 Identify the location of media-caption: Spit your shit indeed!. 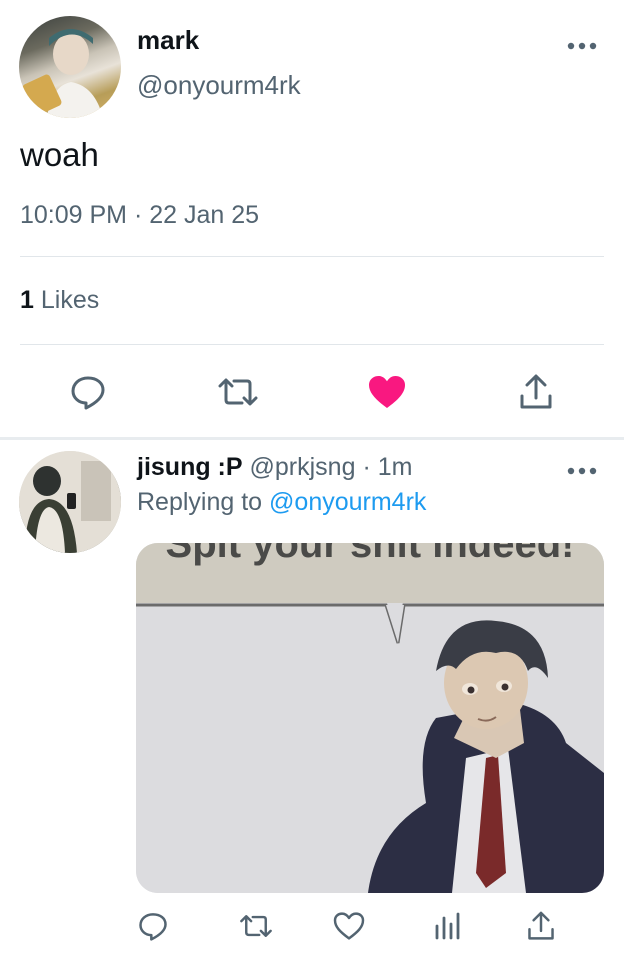
(370, 554).